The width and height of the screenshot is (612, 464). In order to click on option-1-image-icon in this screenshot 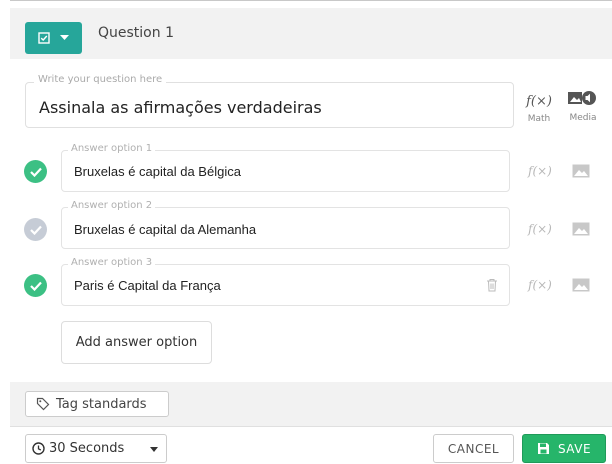, I will do `click(581, 172)`.